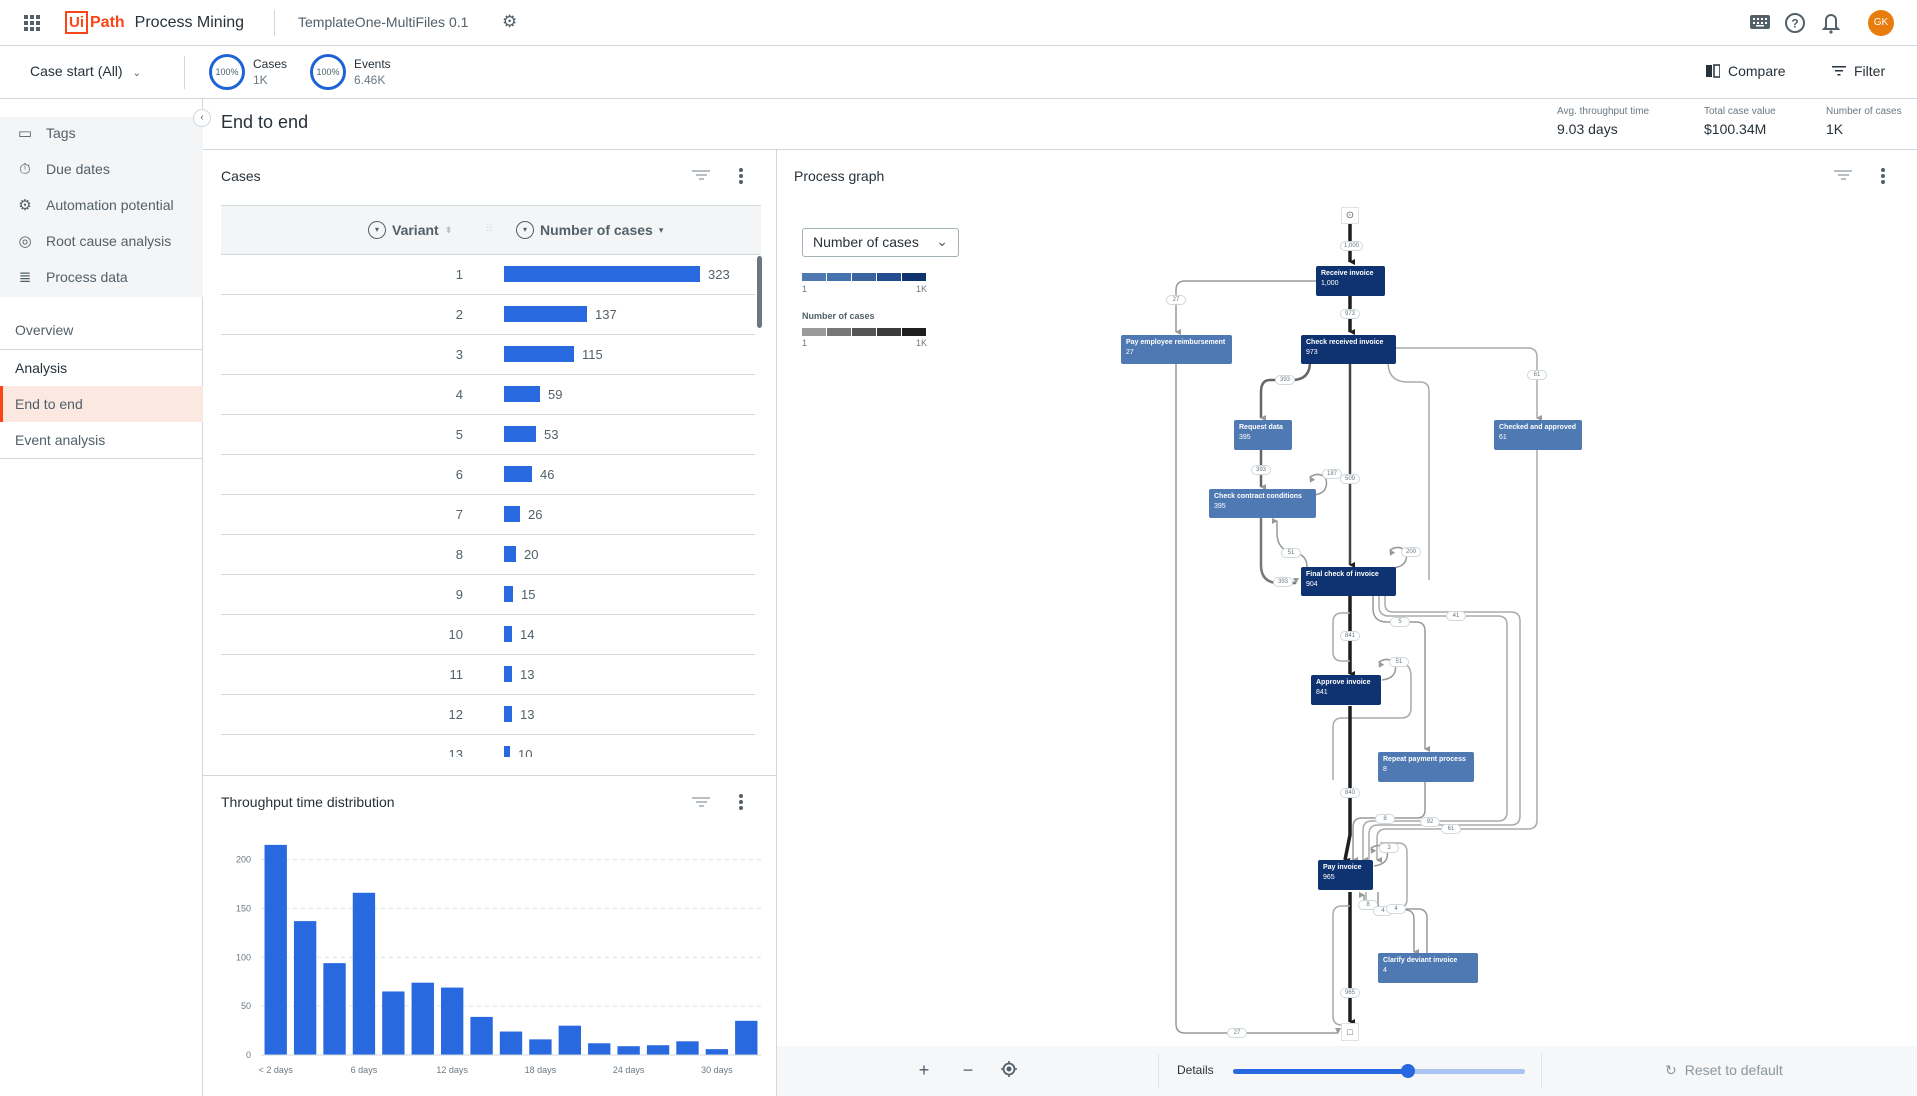  Describe the element at coordinates (32, 23) in the screenshot. I see `apps-grid-icon` at that location.